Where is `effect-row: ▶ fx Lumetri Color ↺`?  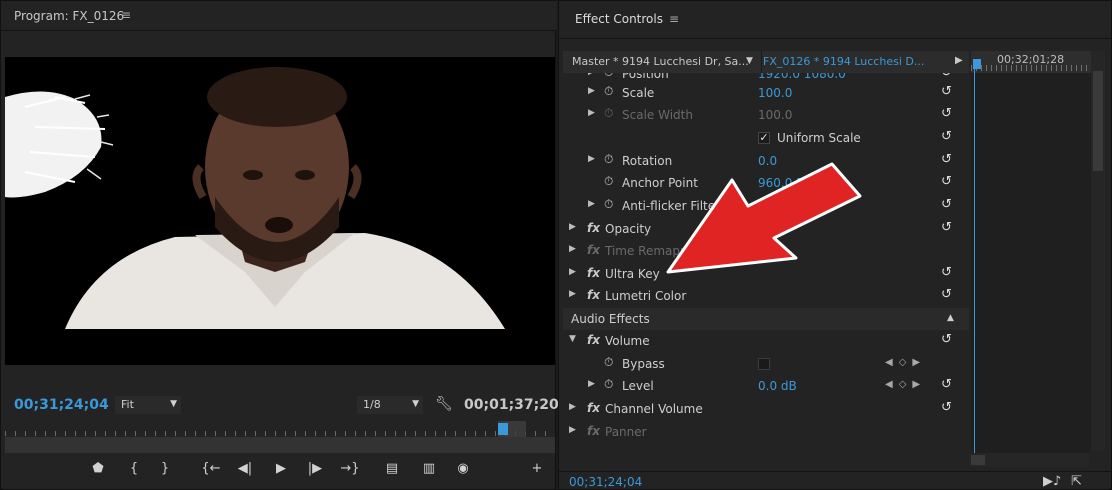 effect-row: ▶ fx Lumetri Color ↺ is located at coordinates (766, 296).